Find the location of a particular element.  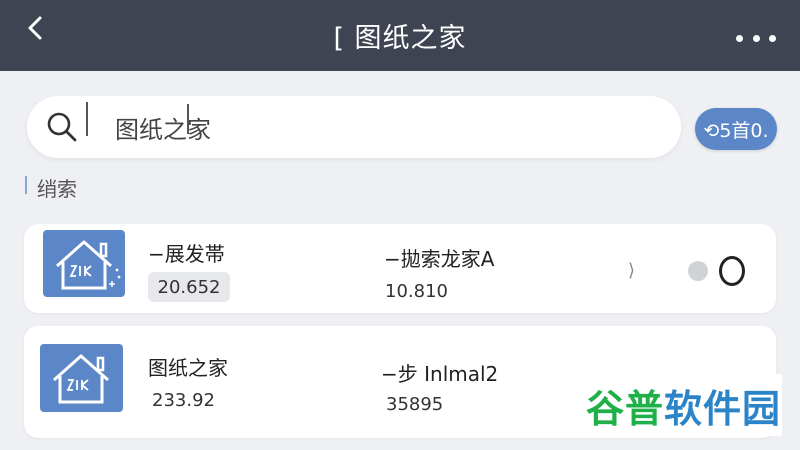

watermark-logo: 谷普 软件园 is located at coordinates (683, 405).